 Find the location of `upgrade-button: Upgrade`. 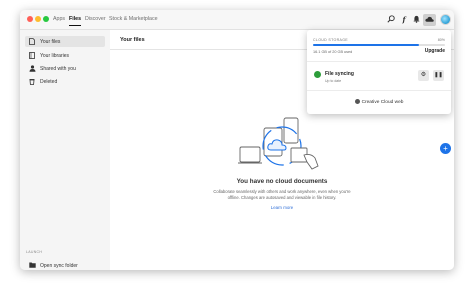

upgrade-button: Upgrade is located at coordinates (435, 51).